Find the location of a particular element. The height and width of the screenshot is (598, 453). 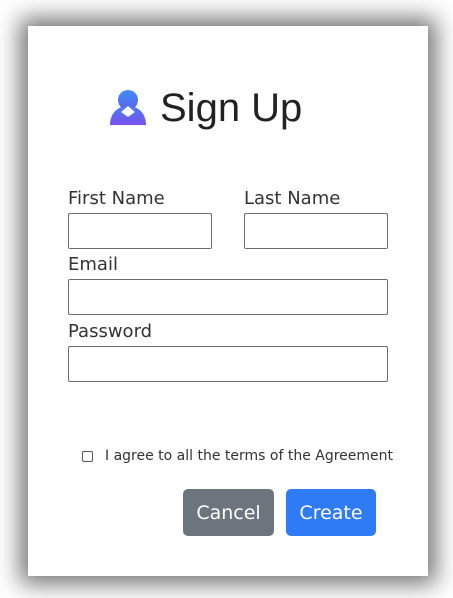

password-field is located at coordinates (228, 364).